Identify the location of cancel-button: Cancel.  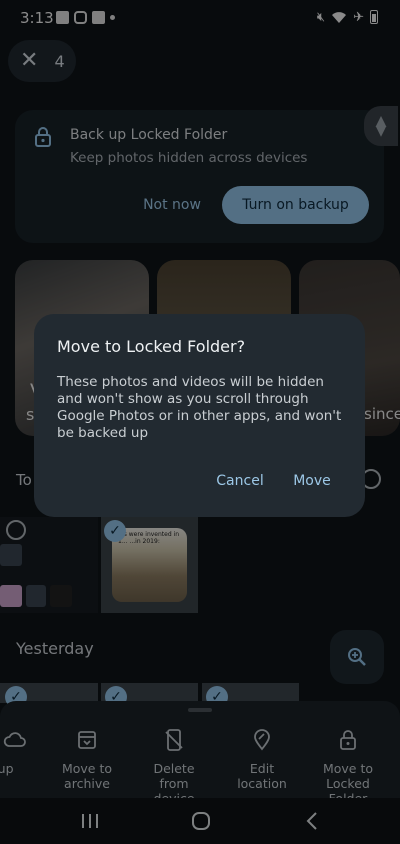
(240, 481).